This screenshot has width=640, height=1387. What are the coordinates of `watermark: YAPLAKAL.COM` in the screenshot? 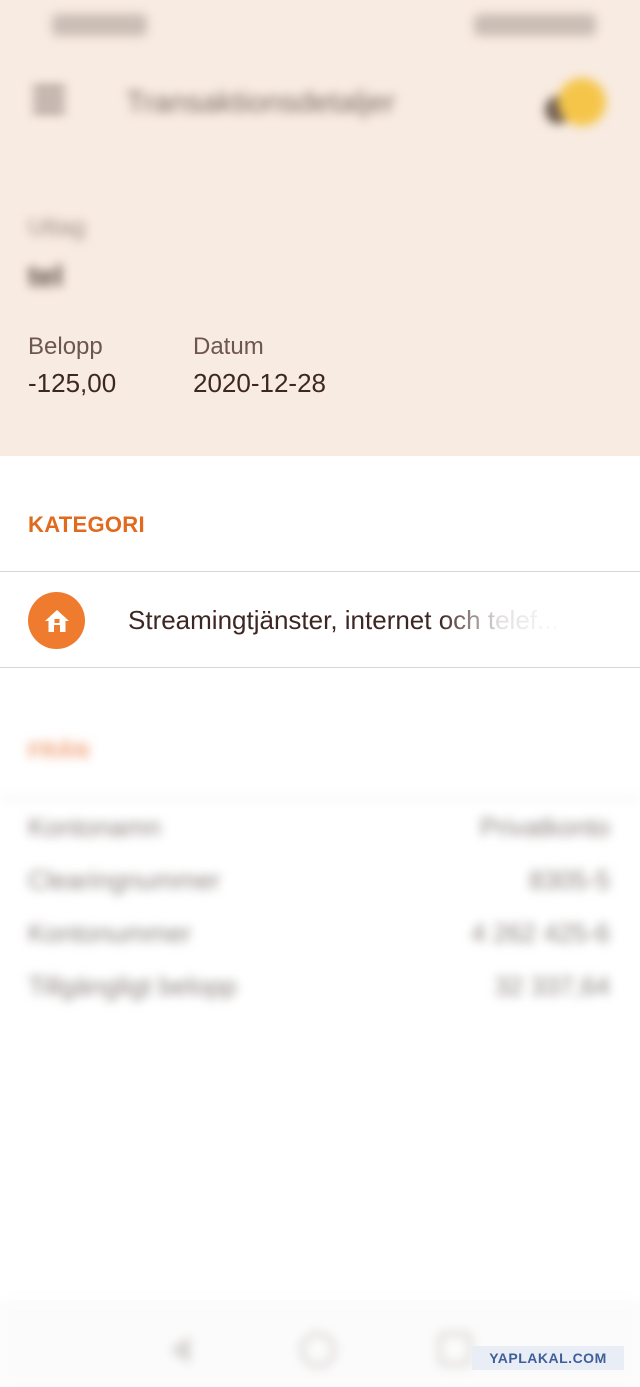 It's located at (548, 1358).